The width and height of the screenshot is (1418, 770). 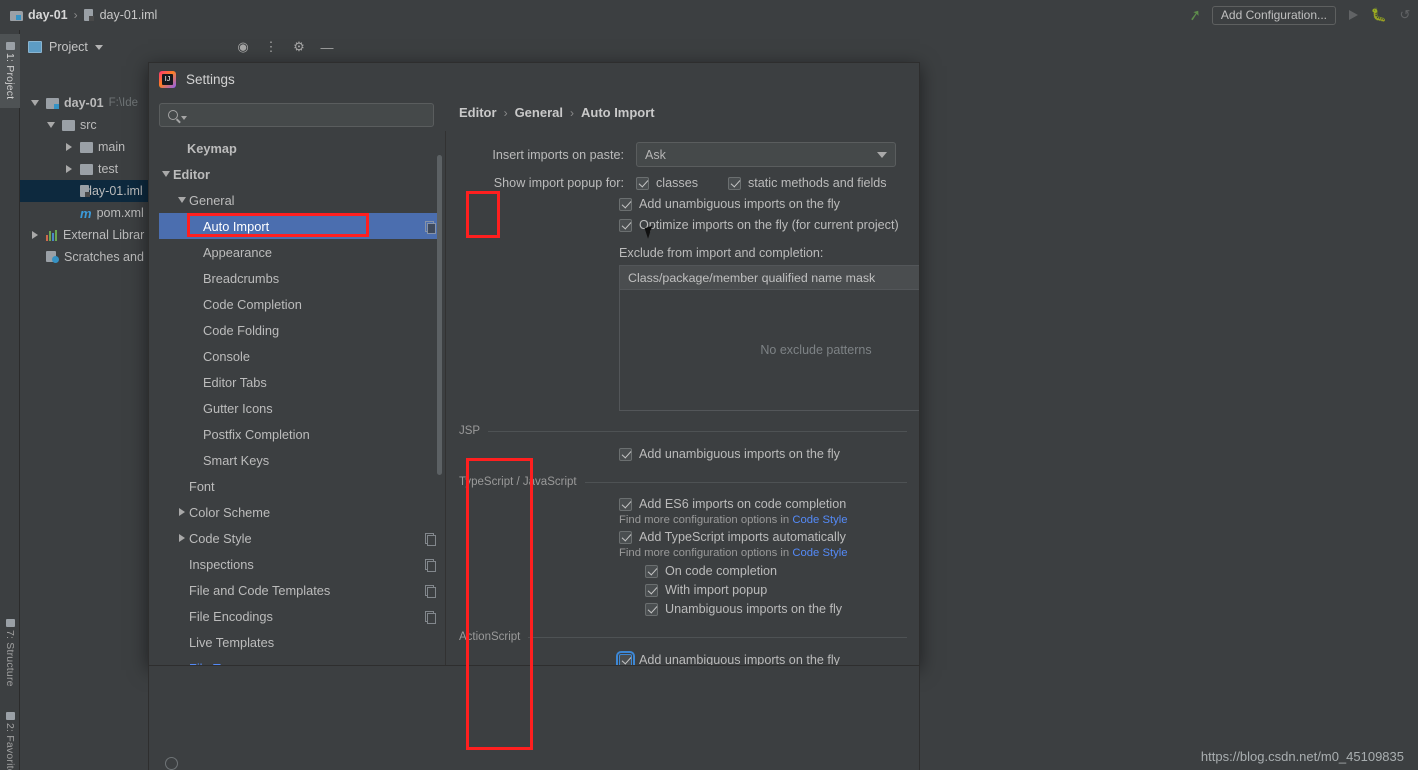 I want to click on checkbox-jsp-add-unambiguous: Add unambiguous imports on the fly, so click(x=769, y=454).